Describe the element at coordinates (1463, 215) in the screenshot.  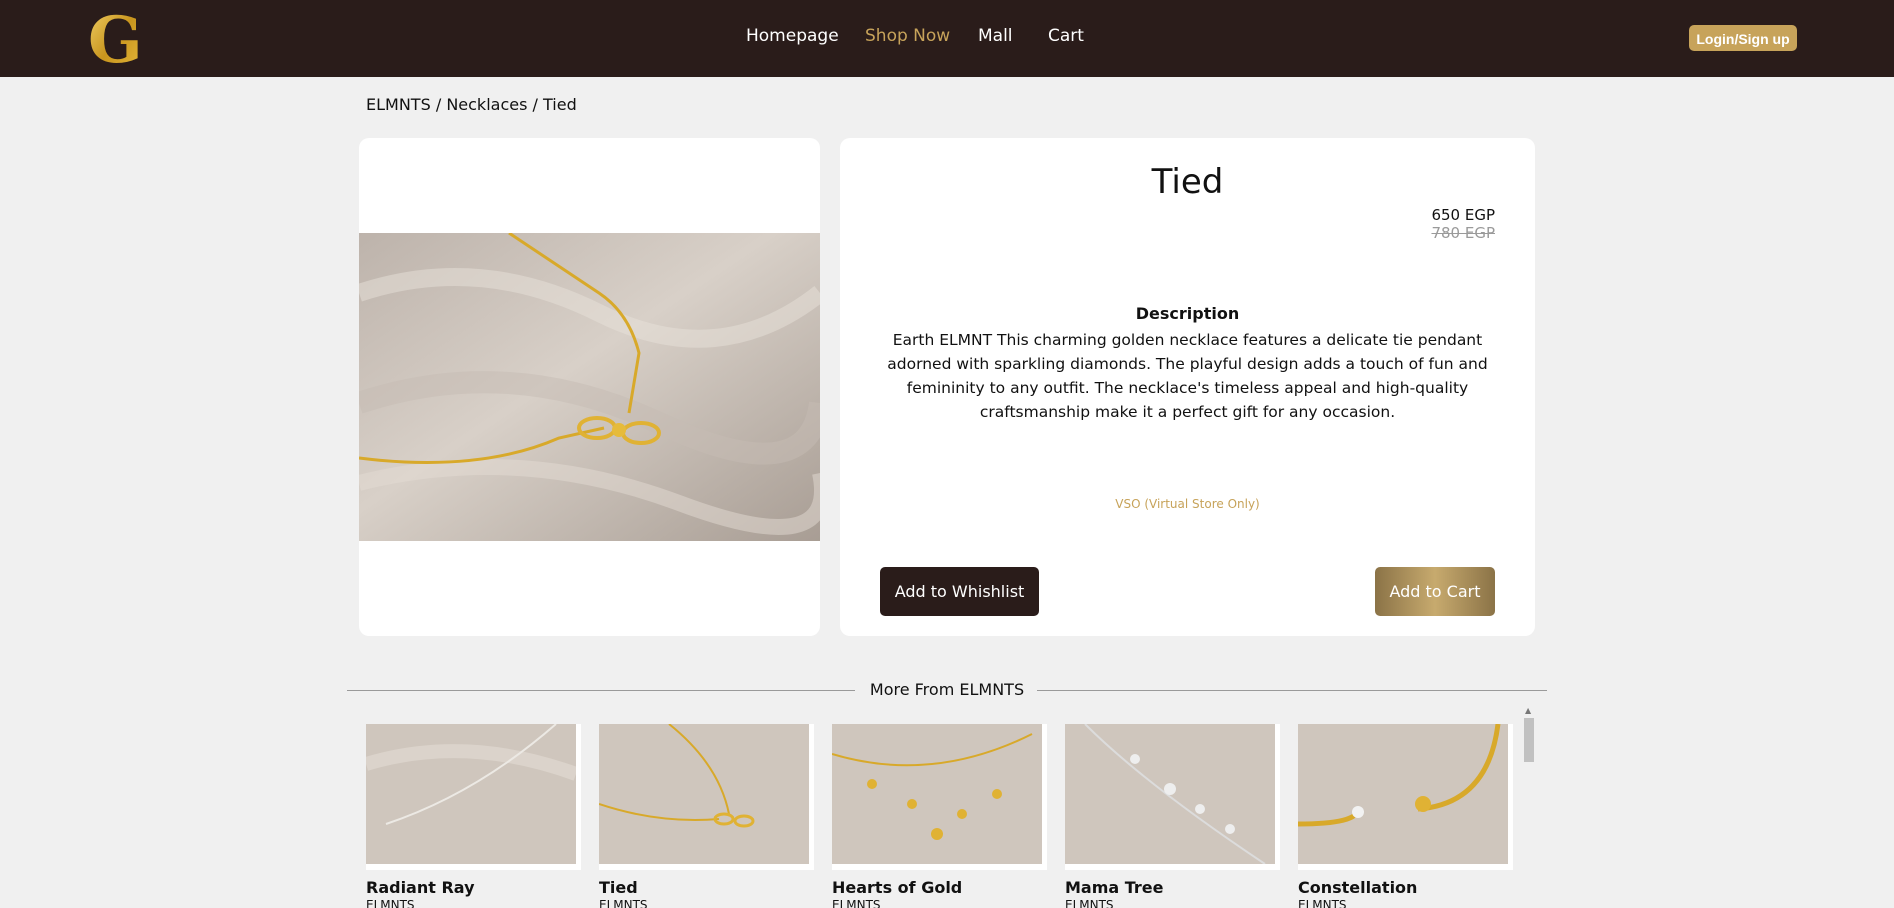
I see `current-price: 650 EGP` at that location.